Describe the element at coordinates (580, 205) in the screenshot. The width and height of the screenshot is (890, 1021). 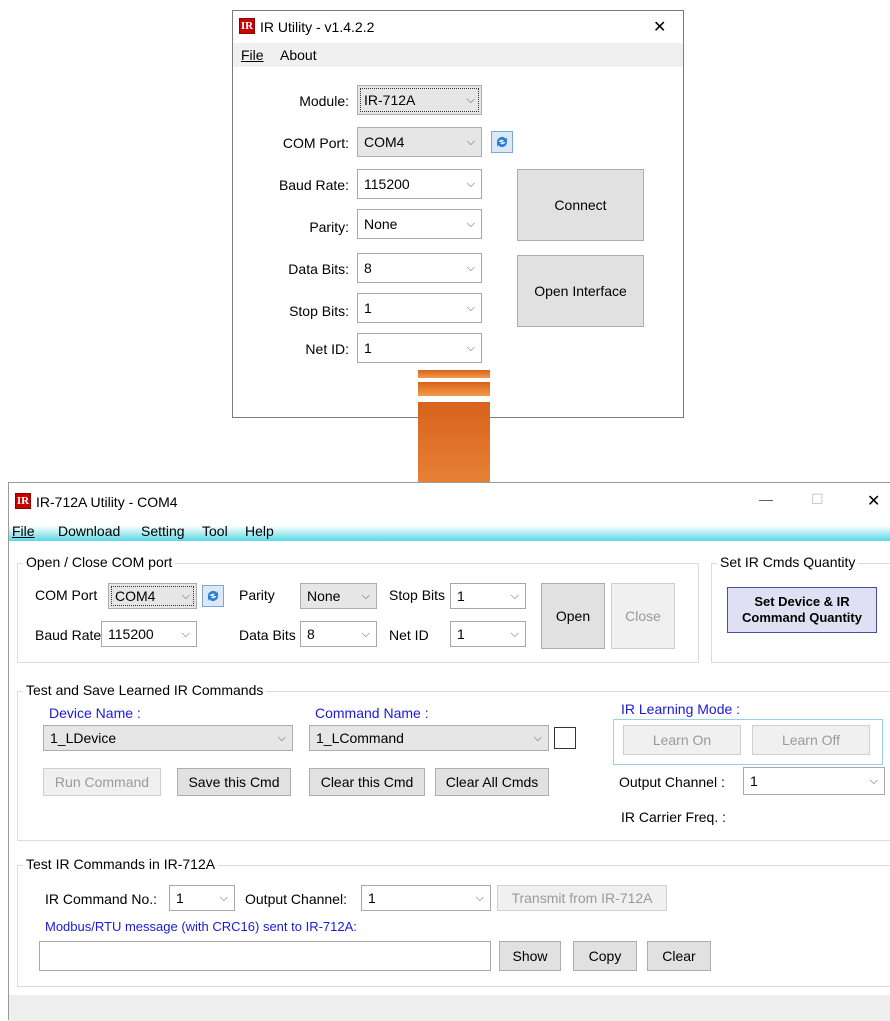
I see `connect-button: Connect` at that location.